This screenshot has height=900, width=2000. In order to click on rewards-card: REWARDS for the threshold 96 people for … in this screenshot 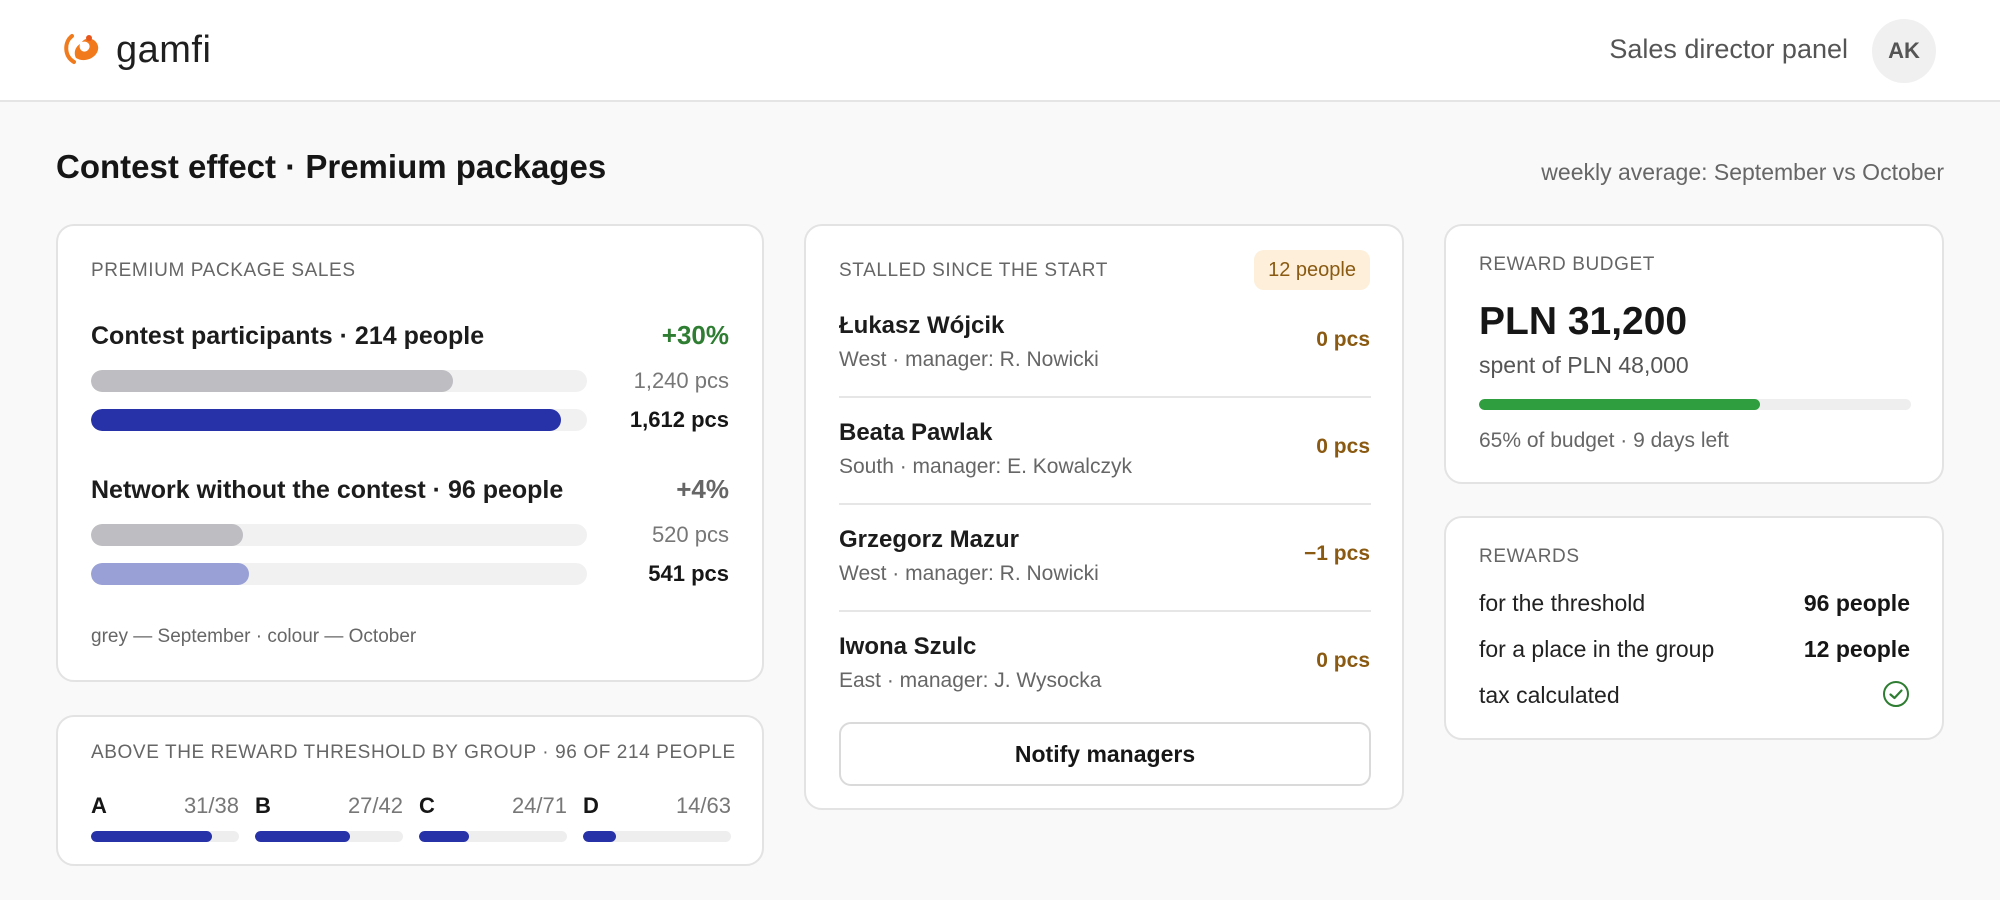, I will do `click(1694, 628)`.